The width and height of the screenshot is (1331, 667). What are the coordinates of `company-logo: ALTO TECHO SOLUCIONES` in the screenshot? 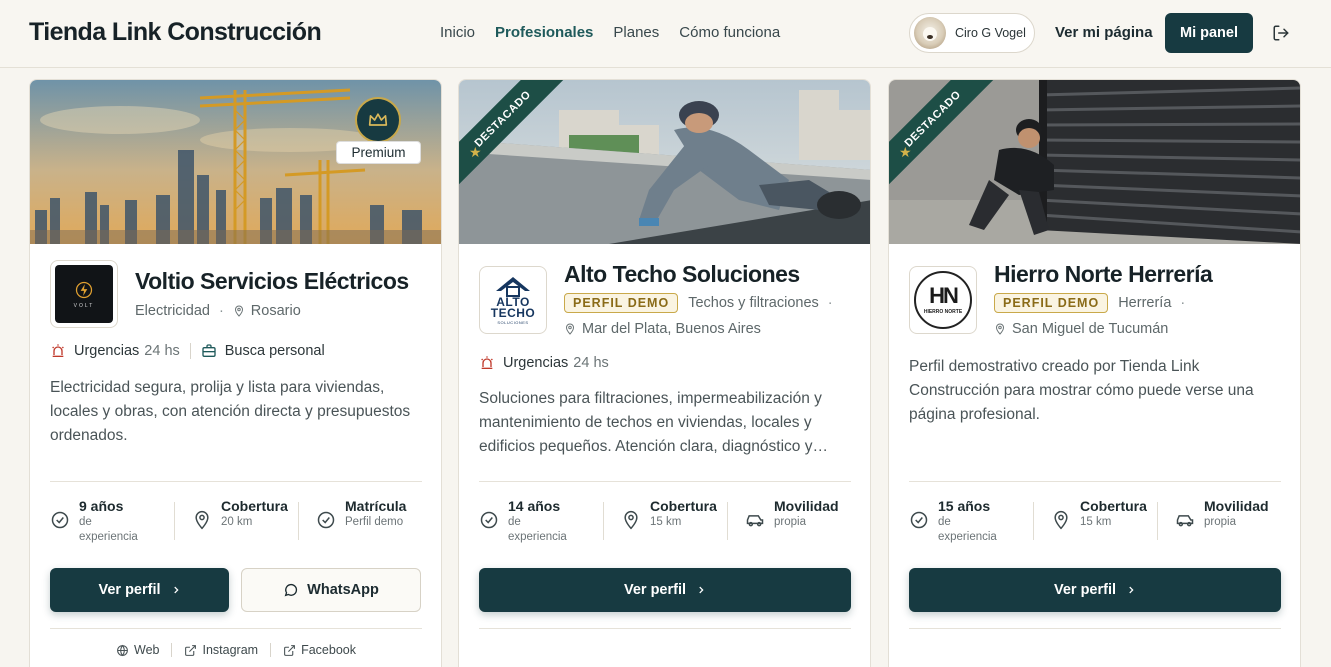 It's located at (513, 300).